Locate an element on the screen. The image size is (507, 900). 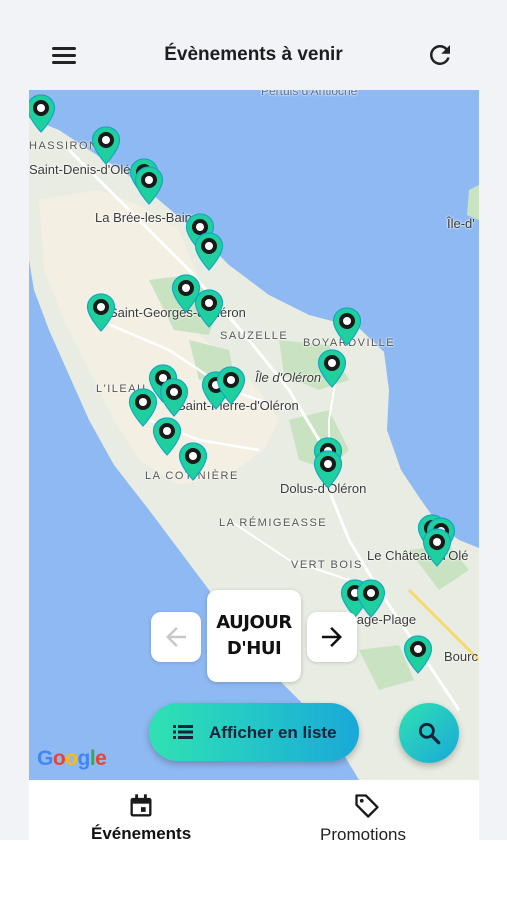
show-list-button: Afficher en liste is located at coordinates (254, 732).